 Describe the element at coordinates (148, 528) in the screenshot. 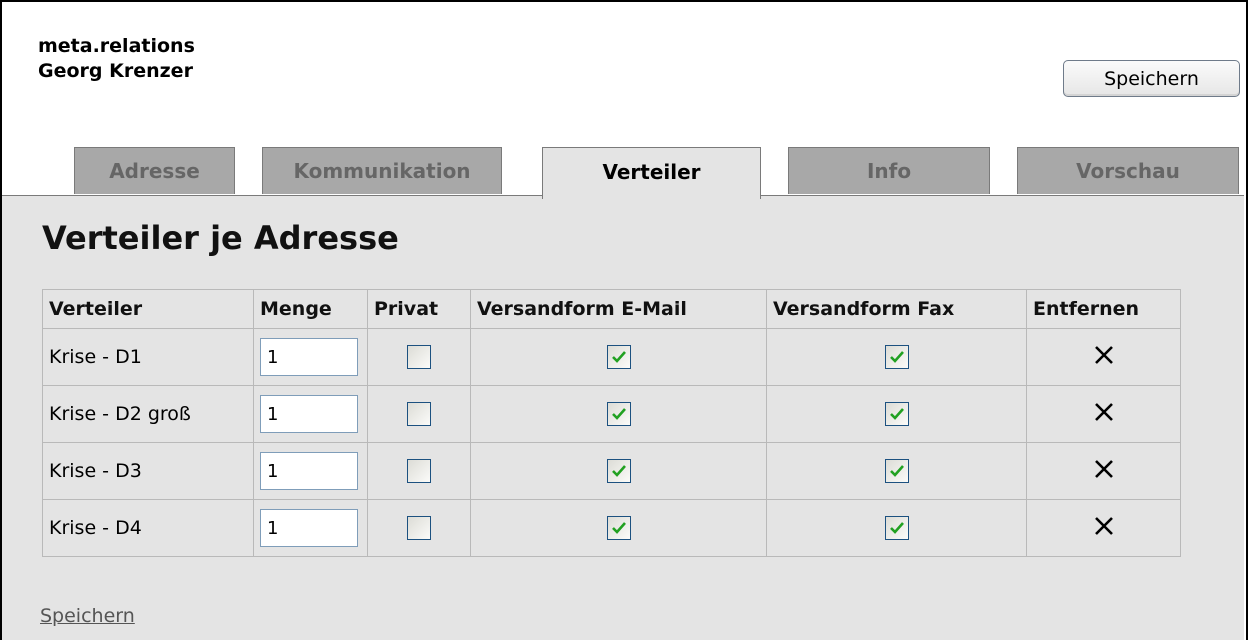

I see `verteiler-name: Krise - D4` at that location.